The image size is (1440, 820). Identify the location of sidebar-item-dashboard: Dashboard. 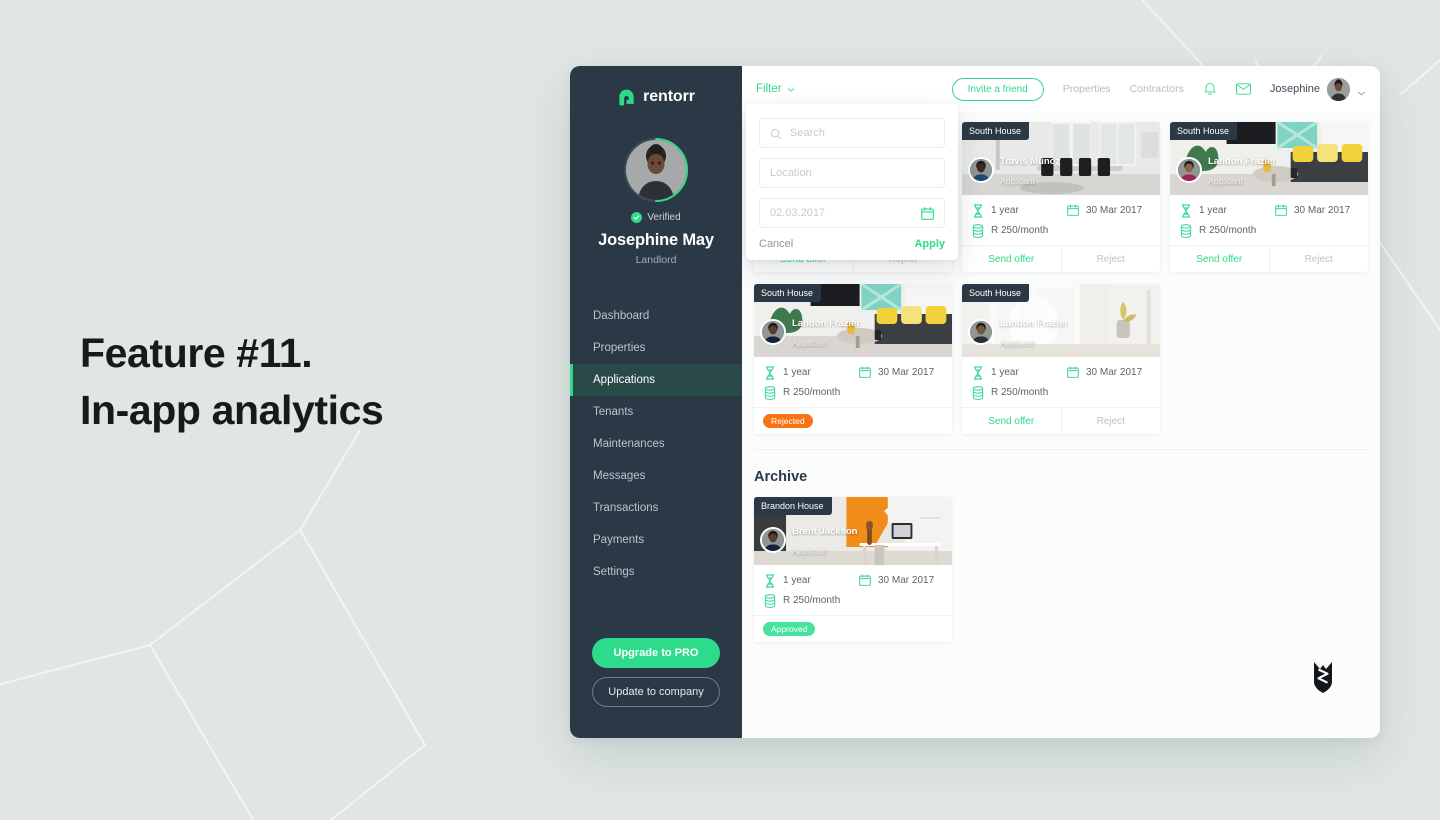
(656, 316).